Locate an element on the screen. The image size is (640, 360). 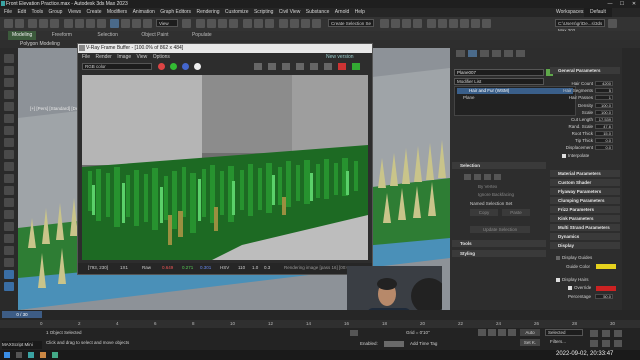
vfb-menu-view: View is located at coordinates (142, 57).